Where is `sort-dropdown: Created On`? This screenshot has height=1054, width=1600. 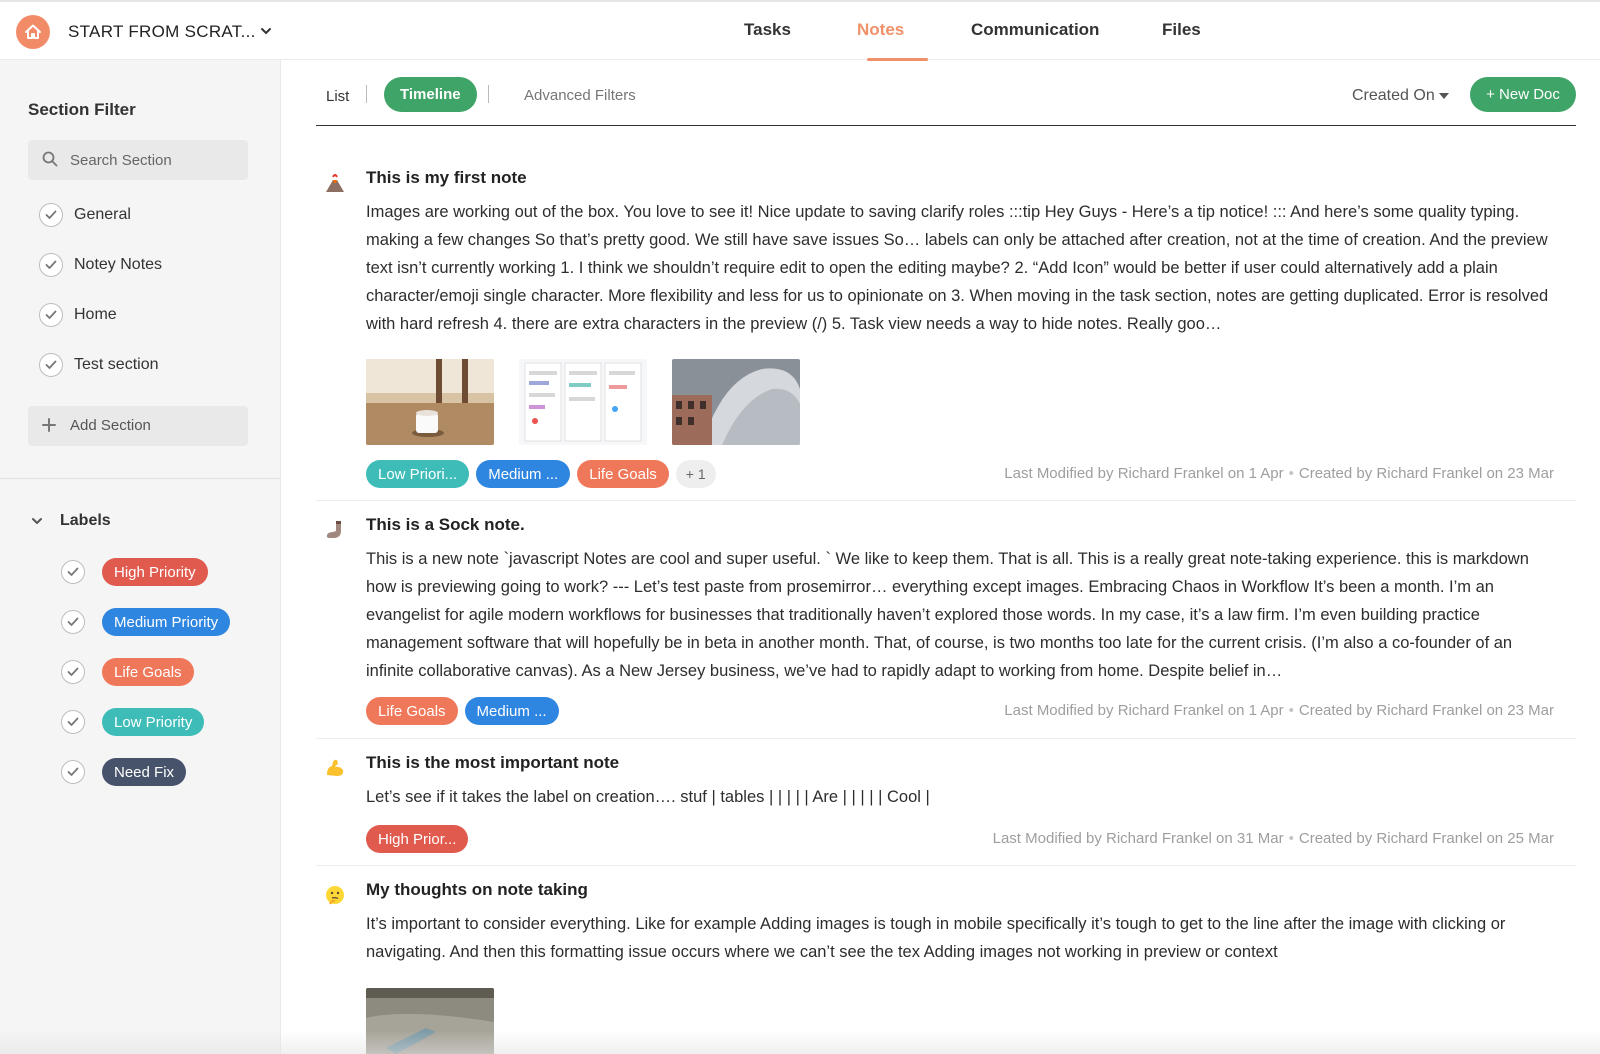
sort-dropdown: Created On is located at coordinates (1400, 96).